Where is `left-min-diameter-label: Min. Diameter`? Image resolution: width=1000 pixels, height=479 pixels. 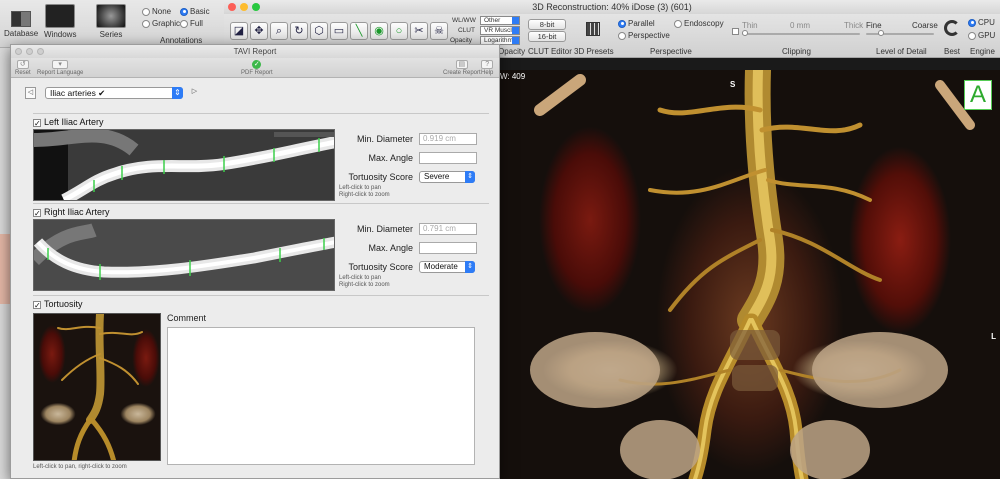 left-min-diameter-label: Min. Diameter is located at coordinates (384, 139).